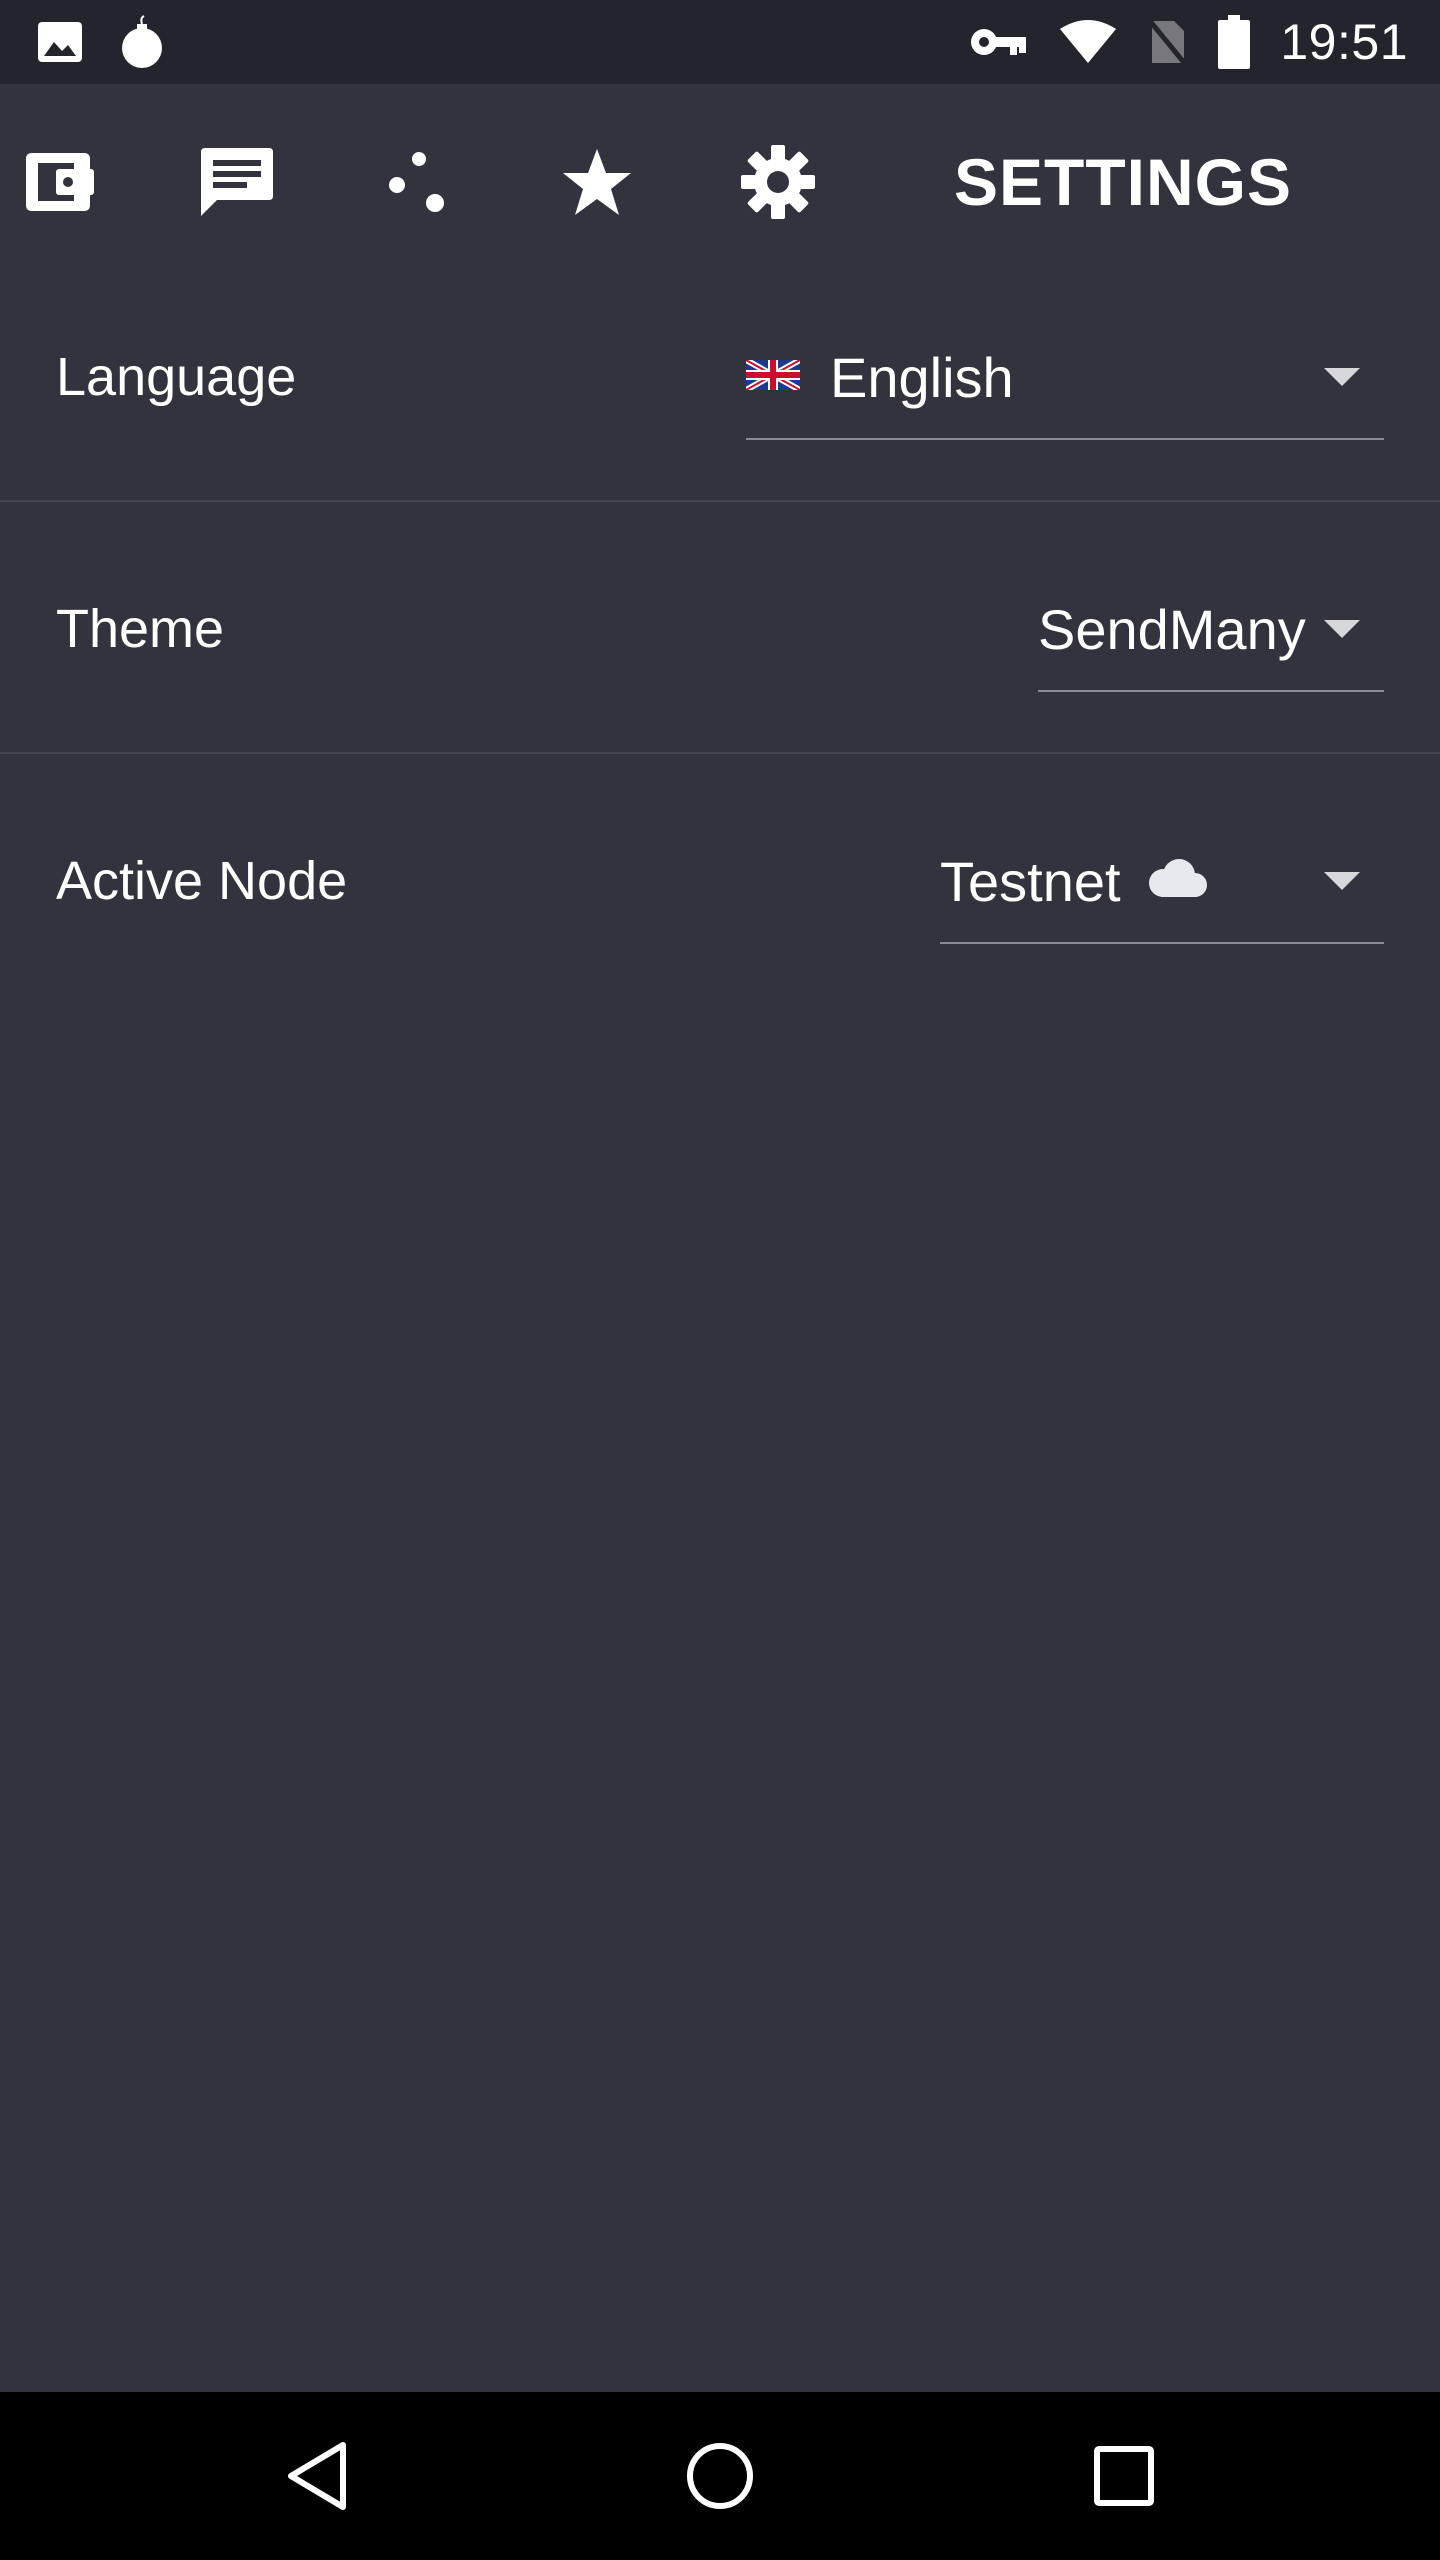 The height and width of the screenshot is (2560, 1440). What do you see at coordinates (597, 182) in the screenshot?
I see `star-icon` at bounding box center [597, 182].